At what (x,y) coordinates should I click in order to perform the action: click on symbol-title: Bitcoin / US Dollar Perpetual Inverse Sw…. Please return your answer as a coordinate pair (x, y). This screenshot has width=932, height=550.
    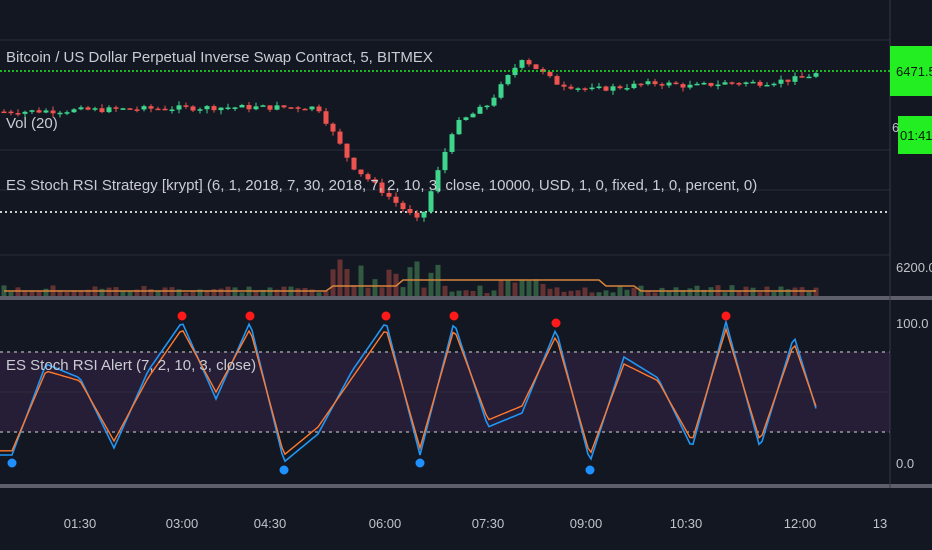
    Looking at the image, I should click on (219, 57).